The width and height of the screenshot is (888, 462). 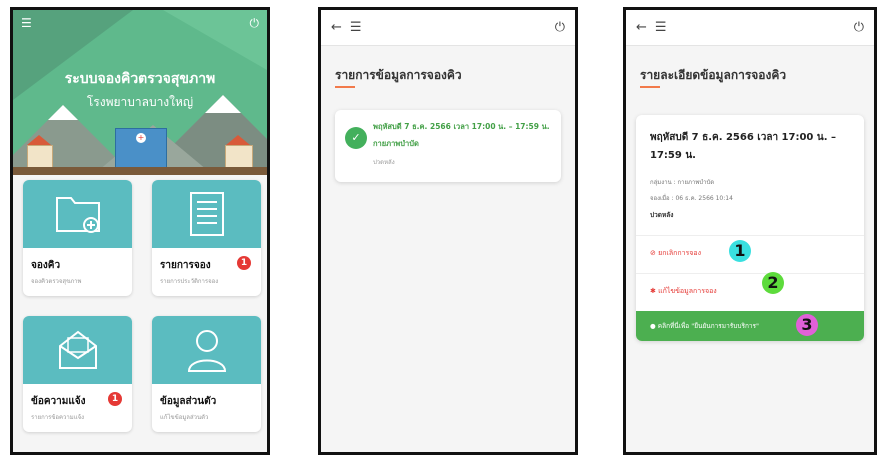 What do you see at coordinates (40, 157) in the screenshot?
I see `house-left` at bounding box center [40, 157].